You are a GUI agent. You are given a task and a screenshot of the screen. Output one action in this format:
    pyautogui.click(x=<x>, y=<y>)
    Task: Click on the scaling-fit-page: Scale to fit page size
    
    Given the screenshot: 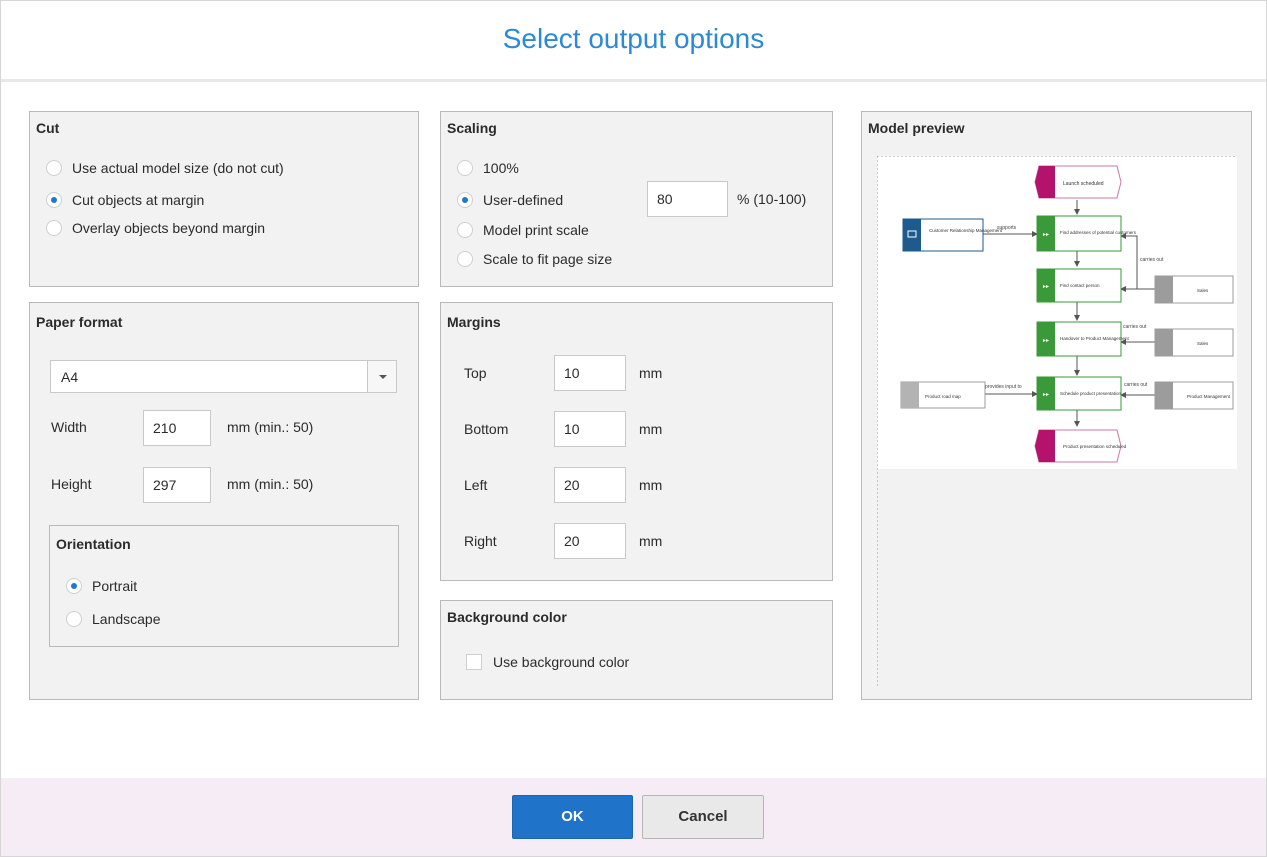 What is the action you would take?
    pyautogui.click(x=534, y=259)
    